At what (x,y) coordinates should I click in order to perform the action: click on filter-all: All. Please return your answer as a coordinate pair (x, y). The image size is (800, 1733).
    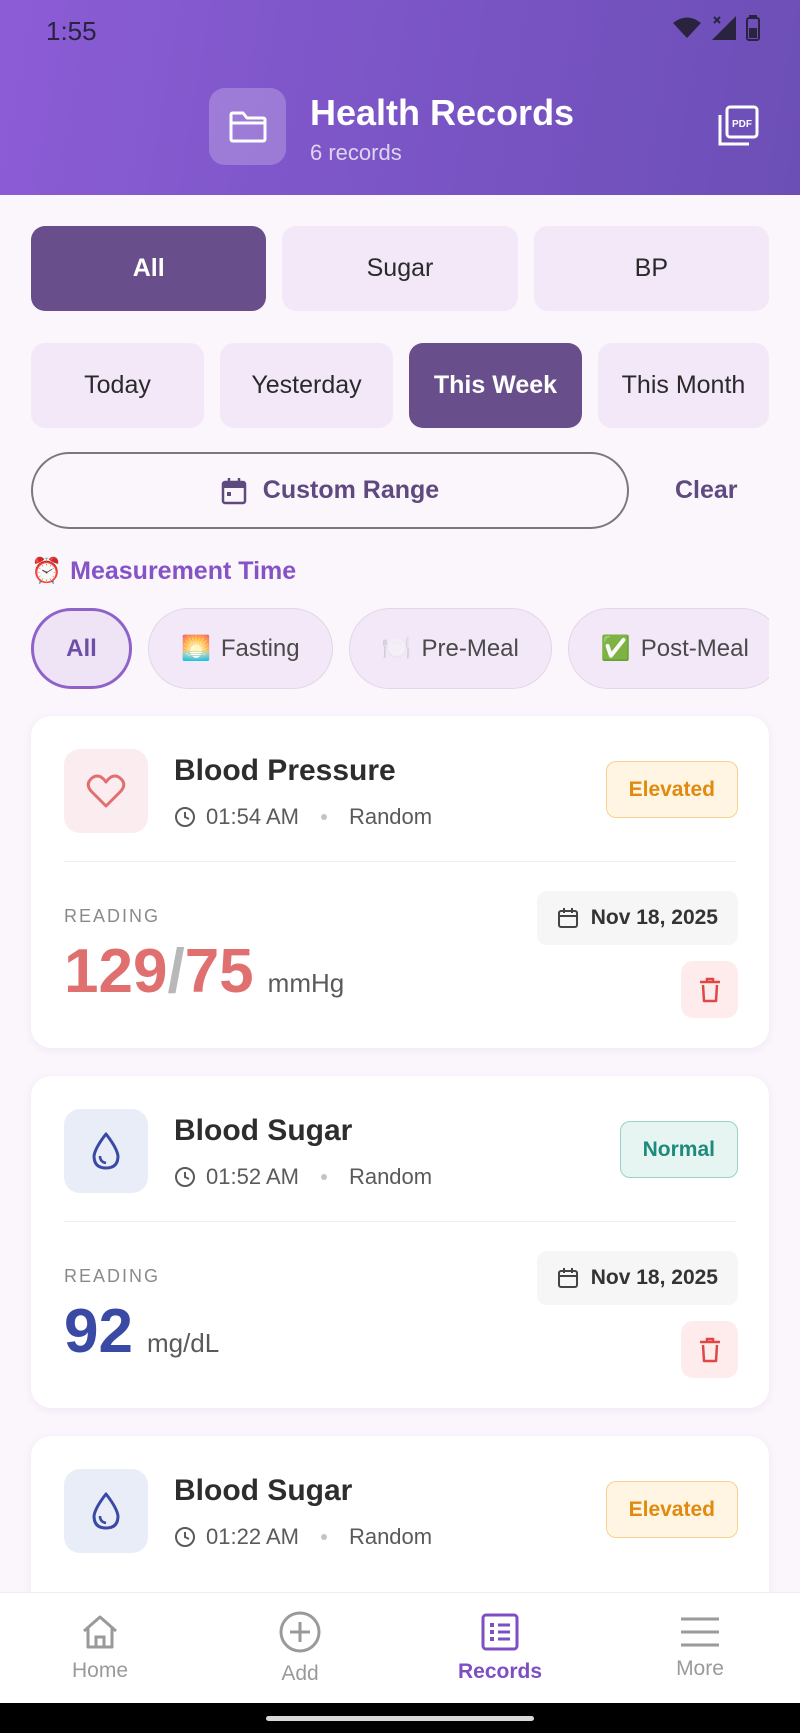
    Looking at the image, I should click on (149, 268).